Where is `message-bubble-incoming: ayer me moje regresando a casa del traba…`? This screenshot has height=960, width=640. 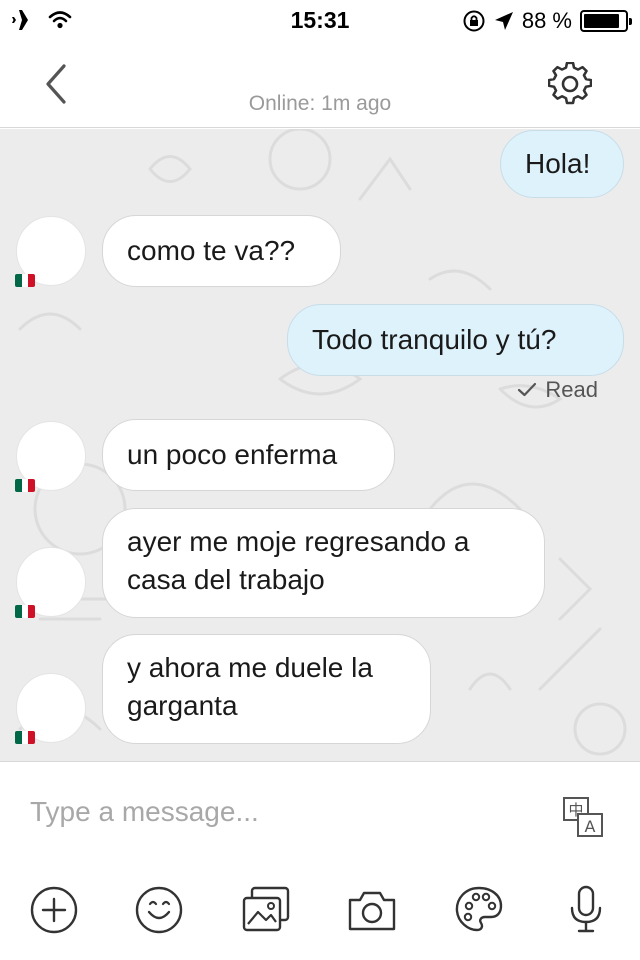 message-bubble-incoming: ayer me moje regresando a casa del traba… is located at coordinates (323, 563).